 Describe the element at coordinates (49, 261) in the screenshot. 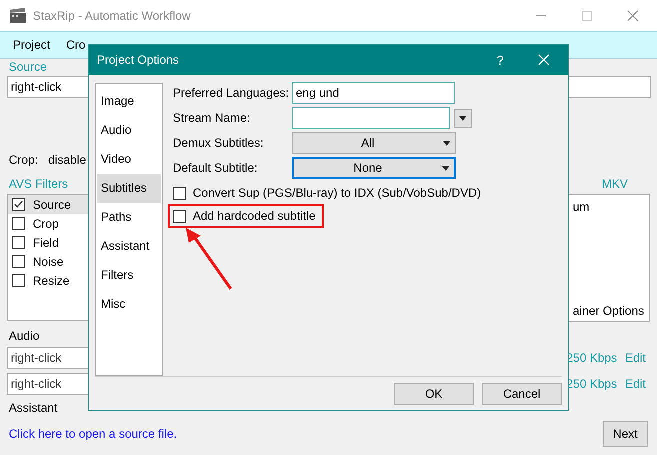

I see `filter-name: Noise` at that location.